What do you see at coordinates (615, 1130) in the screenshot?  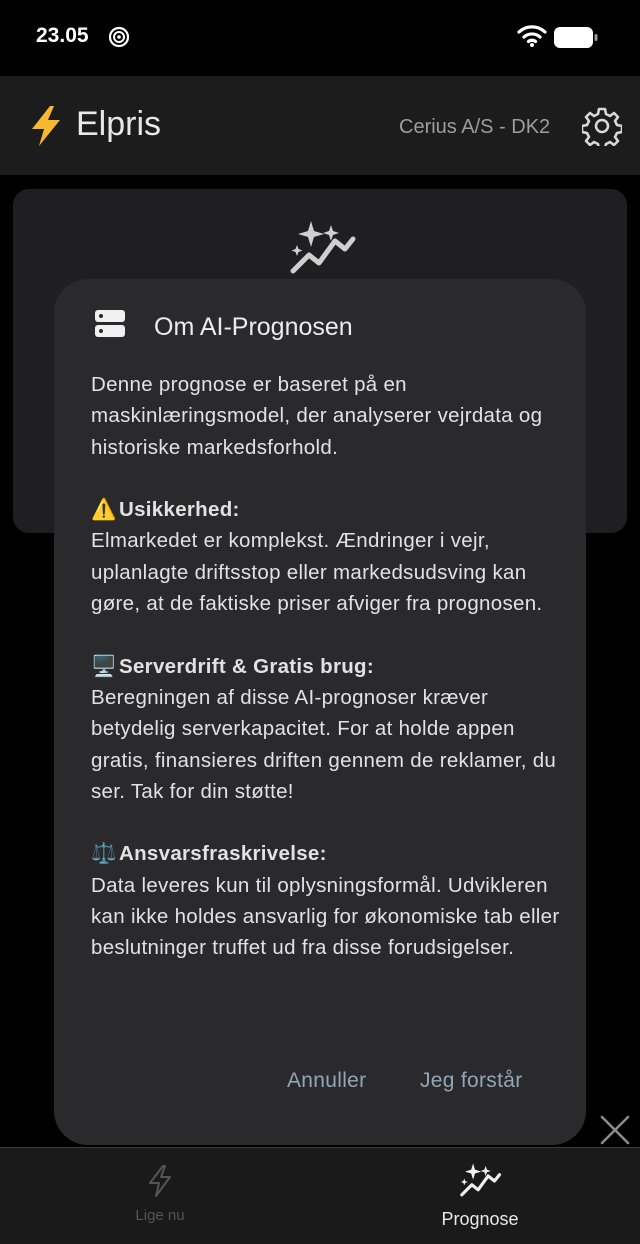 I see `close-icon` at bounding box center [615, 1130].